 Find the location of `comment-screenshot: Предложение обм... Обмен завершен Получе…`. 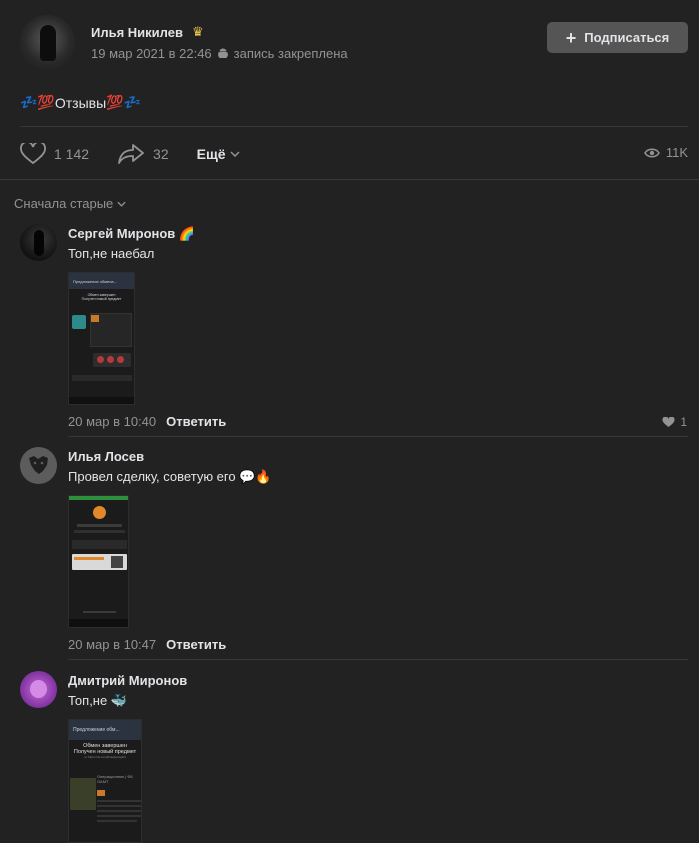

comment-screenshot: Предложение обм... Обмен завершен Получе… is located at coordinates (105, 781).